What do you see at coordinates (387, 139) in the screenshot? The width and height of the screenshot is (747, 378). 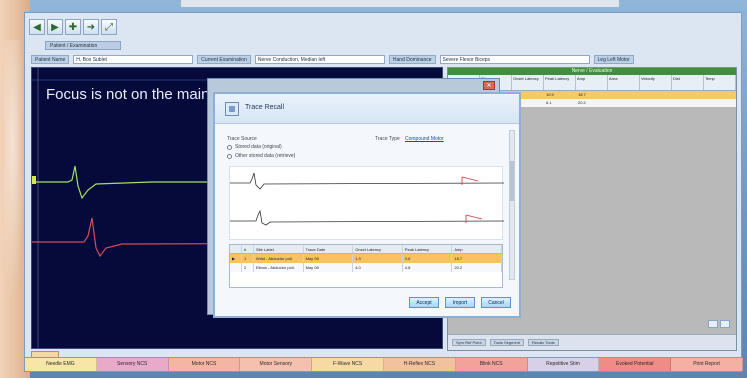 I see `trace-type-label: Trace Type` at bounding box center [387, 139].